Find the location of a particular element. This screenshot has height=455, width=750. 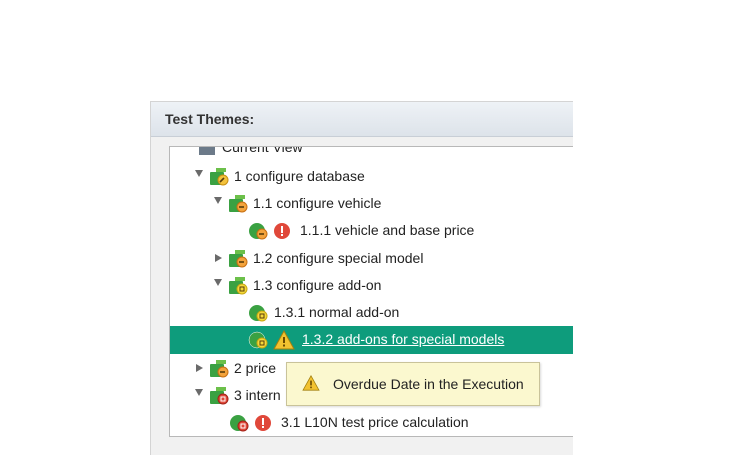

tree-row-vehicle-and-base-price: 1.1.1 vehicle and base price is located at coordinates (371, 230).